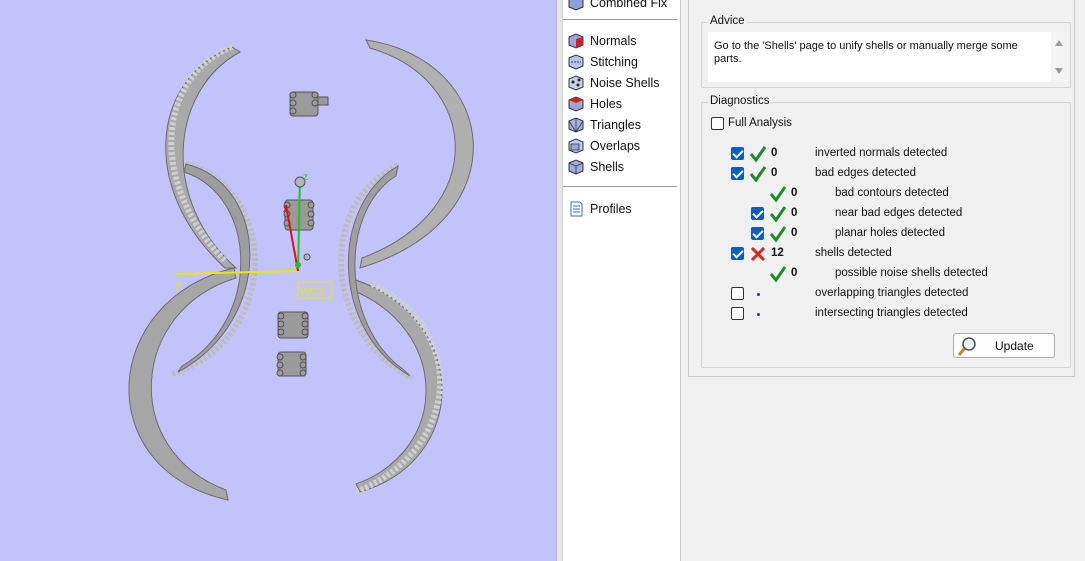 This screenshot has height=561, width=1085. What do you see at coordinates (899, 213) in the screenshot?
I see `near-bad-edges-label: near bad edges detected` at bounding box center [899, 213].